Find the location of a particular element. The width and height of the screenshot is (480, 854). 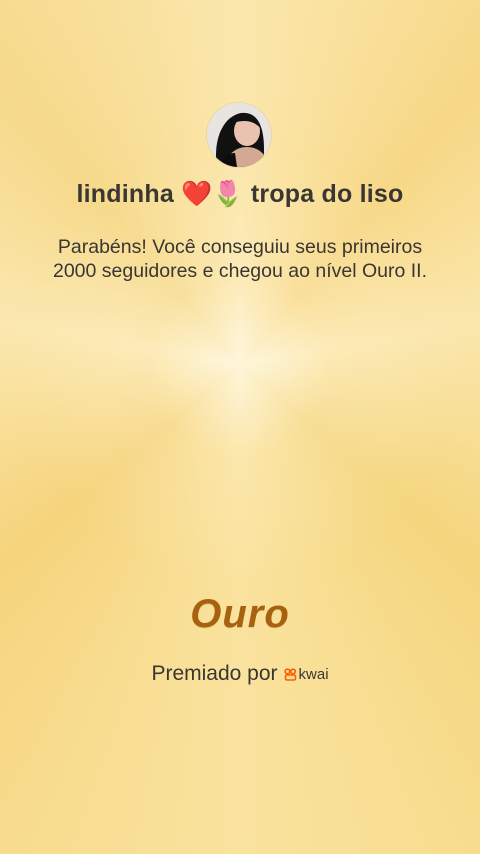

avatar-photo-icon is located at coordinates (239, 135).